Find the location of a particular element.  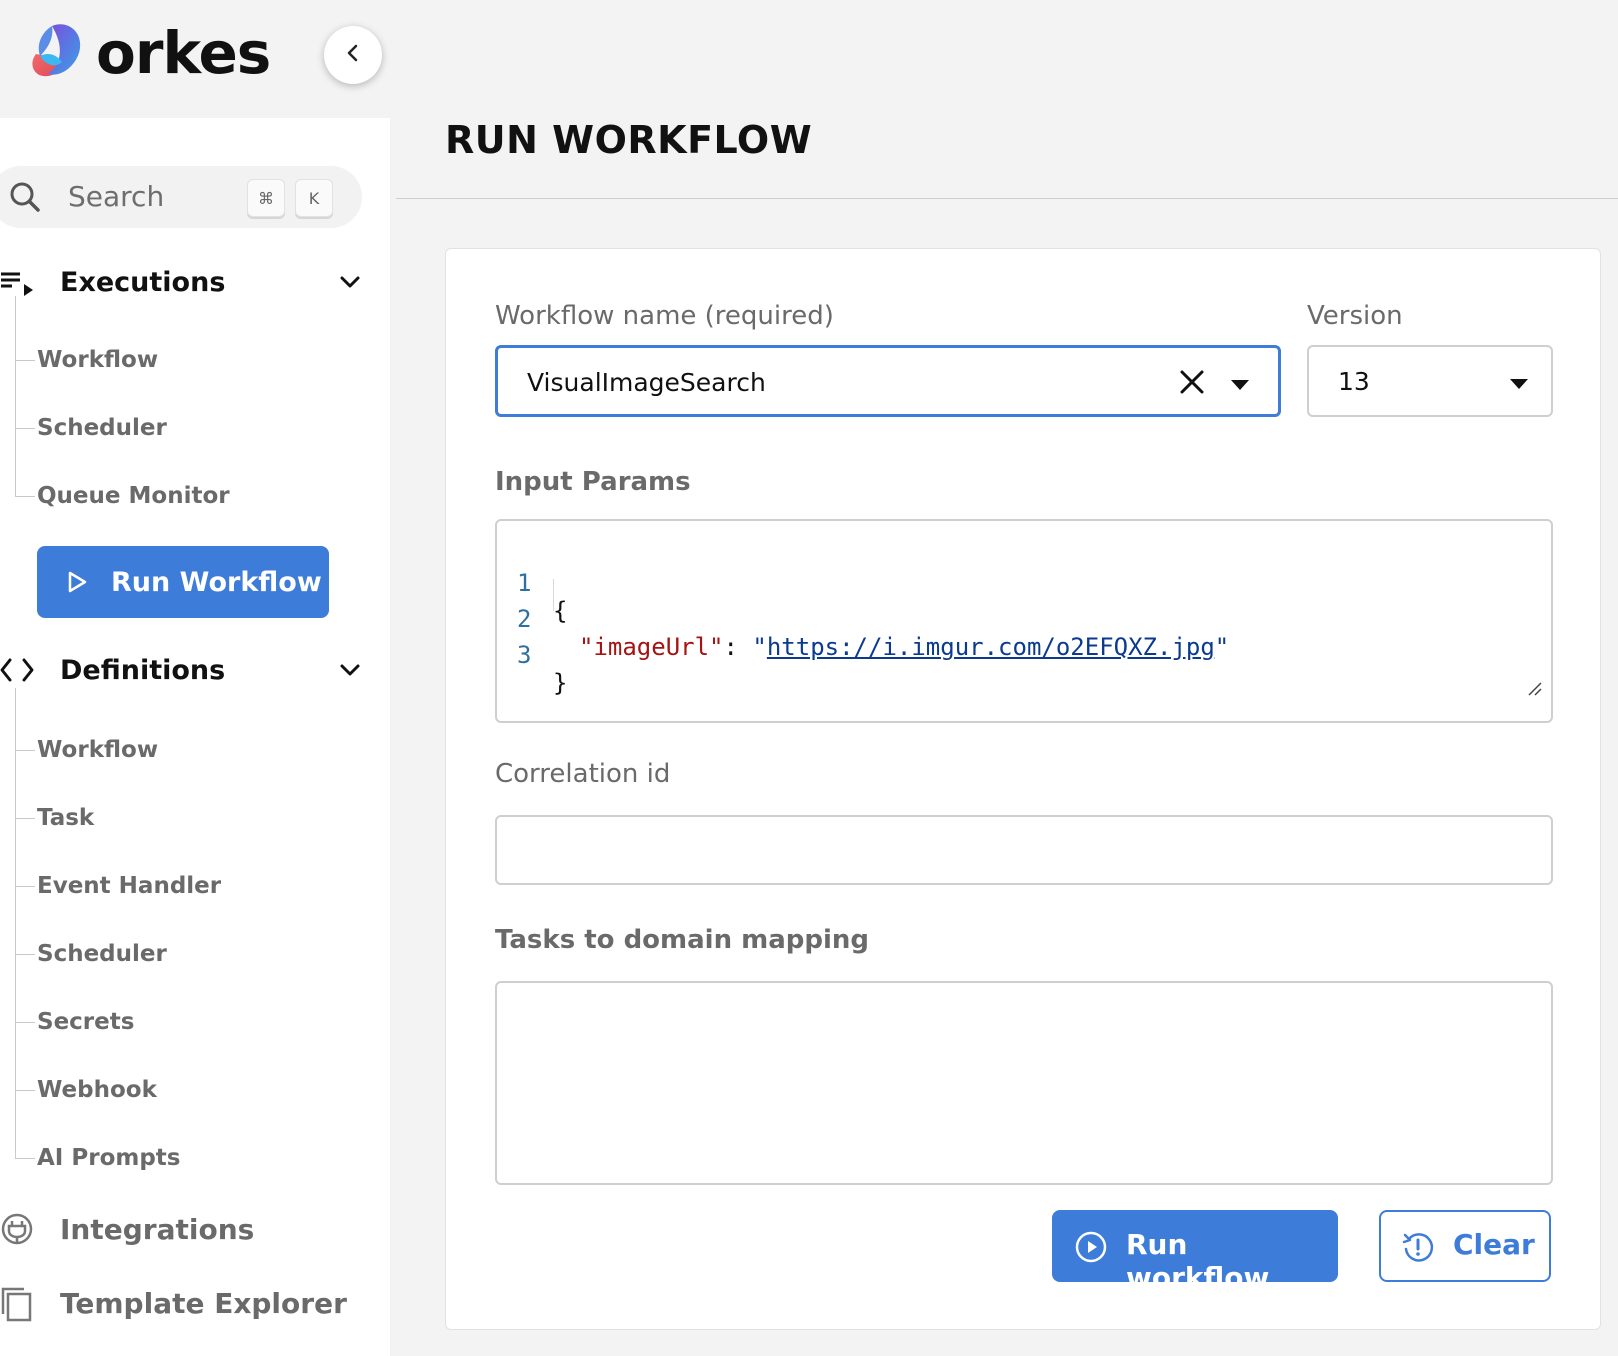

brand-logo: orkes is located at coordinates (146, 53).